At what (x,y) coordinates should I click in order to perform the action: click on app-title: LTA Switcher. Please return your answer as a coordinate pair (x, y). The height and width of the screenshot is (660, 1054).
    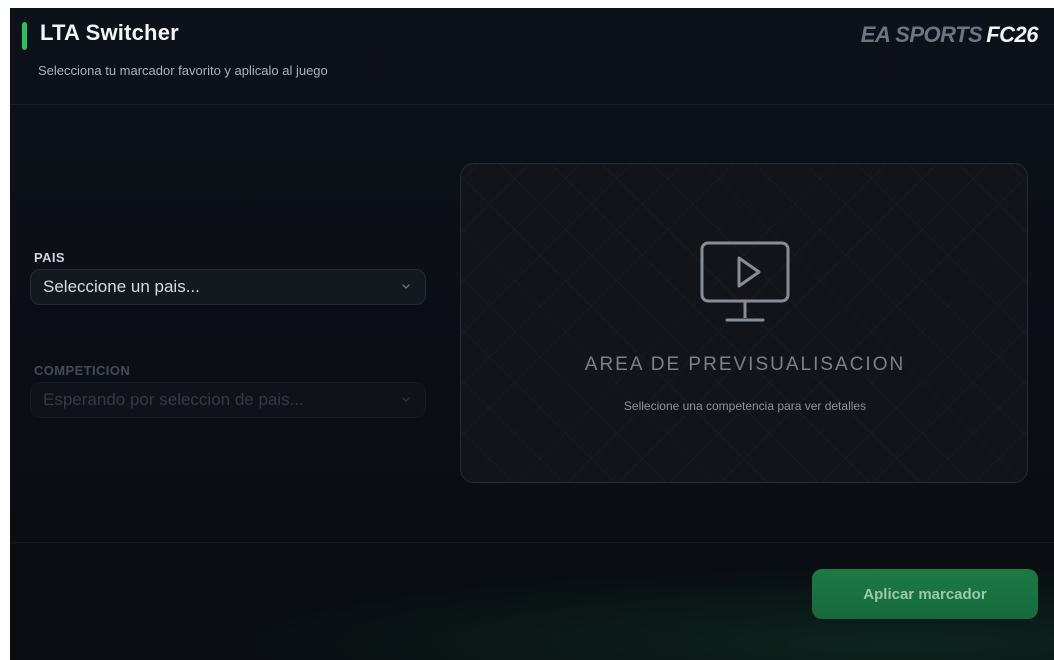
    Looking at the image, I should click on (109, 32).